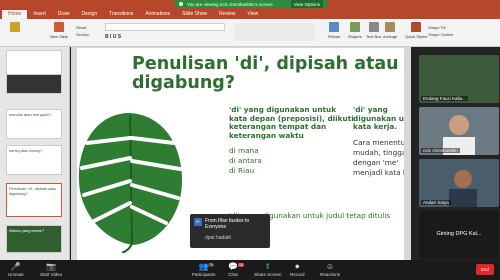 This screenshot has width=500, height=280. Describe the element at coordinates (157, 15) in the screenshot. I see `tab-animations: Animations` at that location.